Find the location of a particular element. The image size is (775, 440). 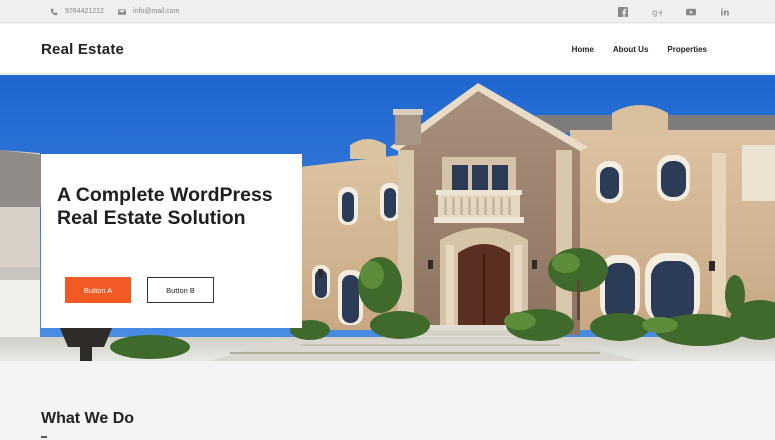

envelope-icon is located at coordinates (122, 11).